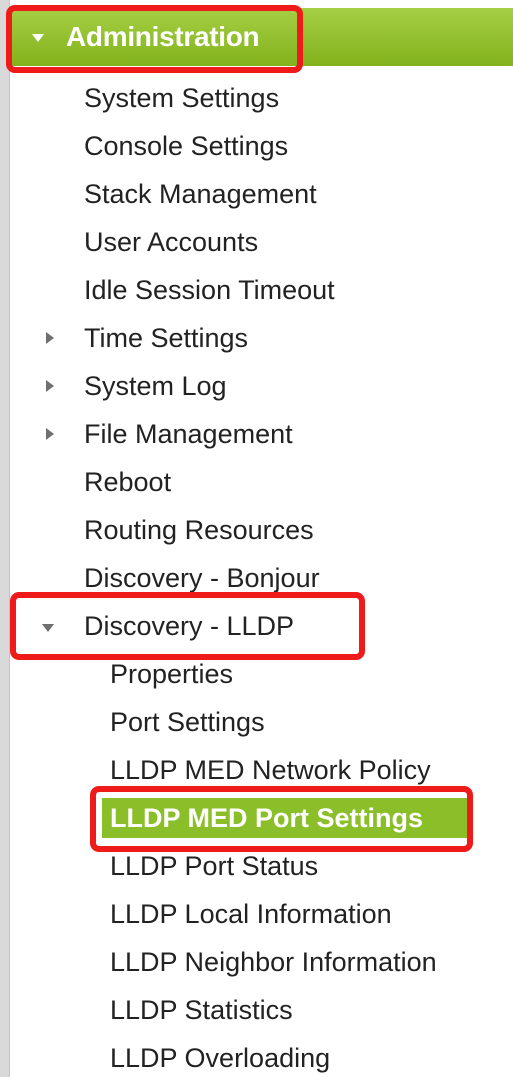 Image resolution: width=513 pixels, height=1078 pixels. I want to click on nav-subitem-properties: Properties, so click(171, 674).